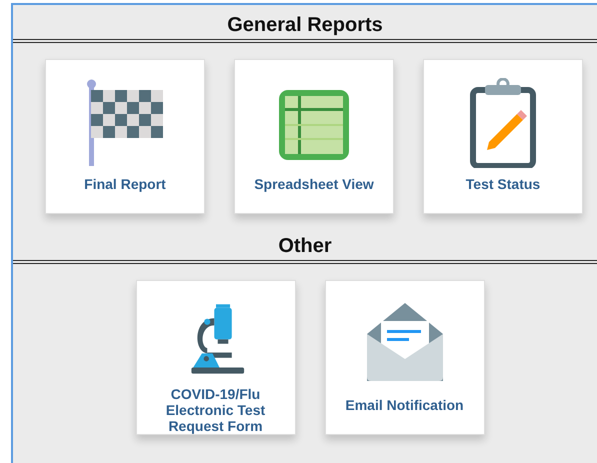 Image resolution: width=597 pixels, height=463 pixels. What do you see at coordinates (305, 25) in the screenshot?
I see `section-heading: General Reports` at bounding box center [305, 25].